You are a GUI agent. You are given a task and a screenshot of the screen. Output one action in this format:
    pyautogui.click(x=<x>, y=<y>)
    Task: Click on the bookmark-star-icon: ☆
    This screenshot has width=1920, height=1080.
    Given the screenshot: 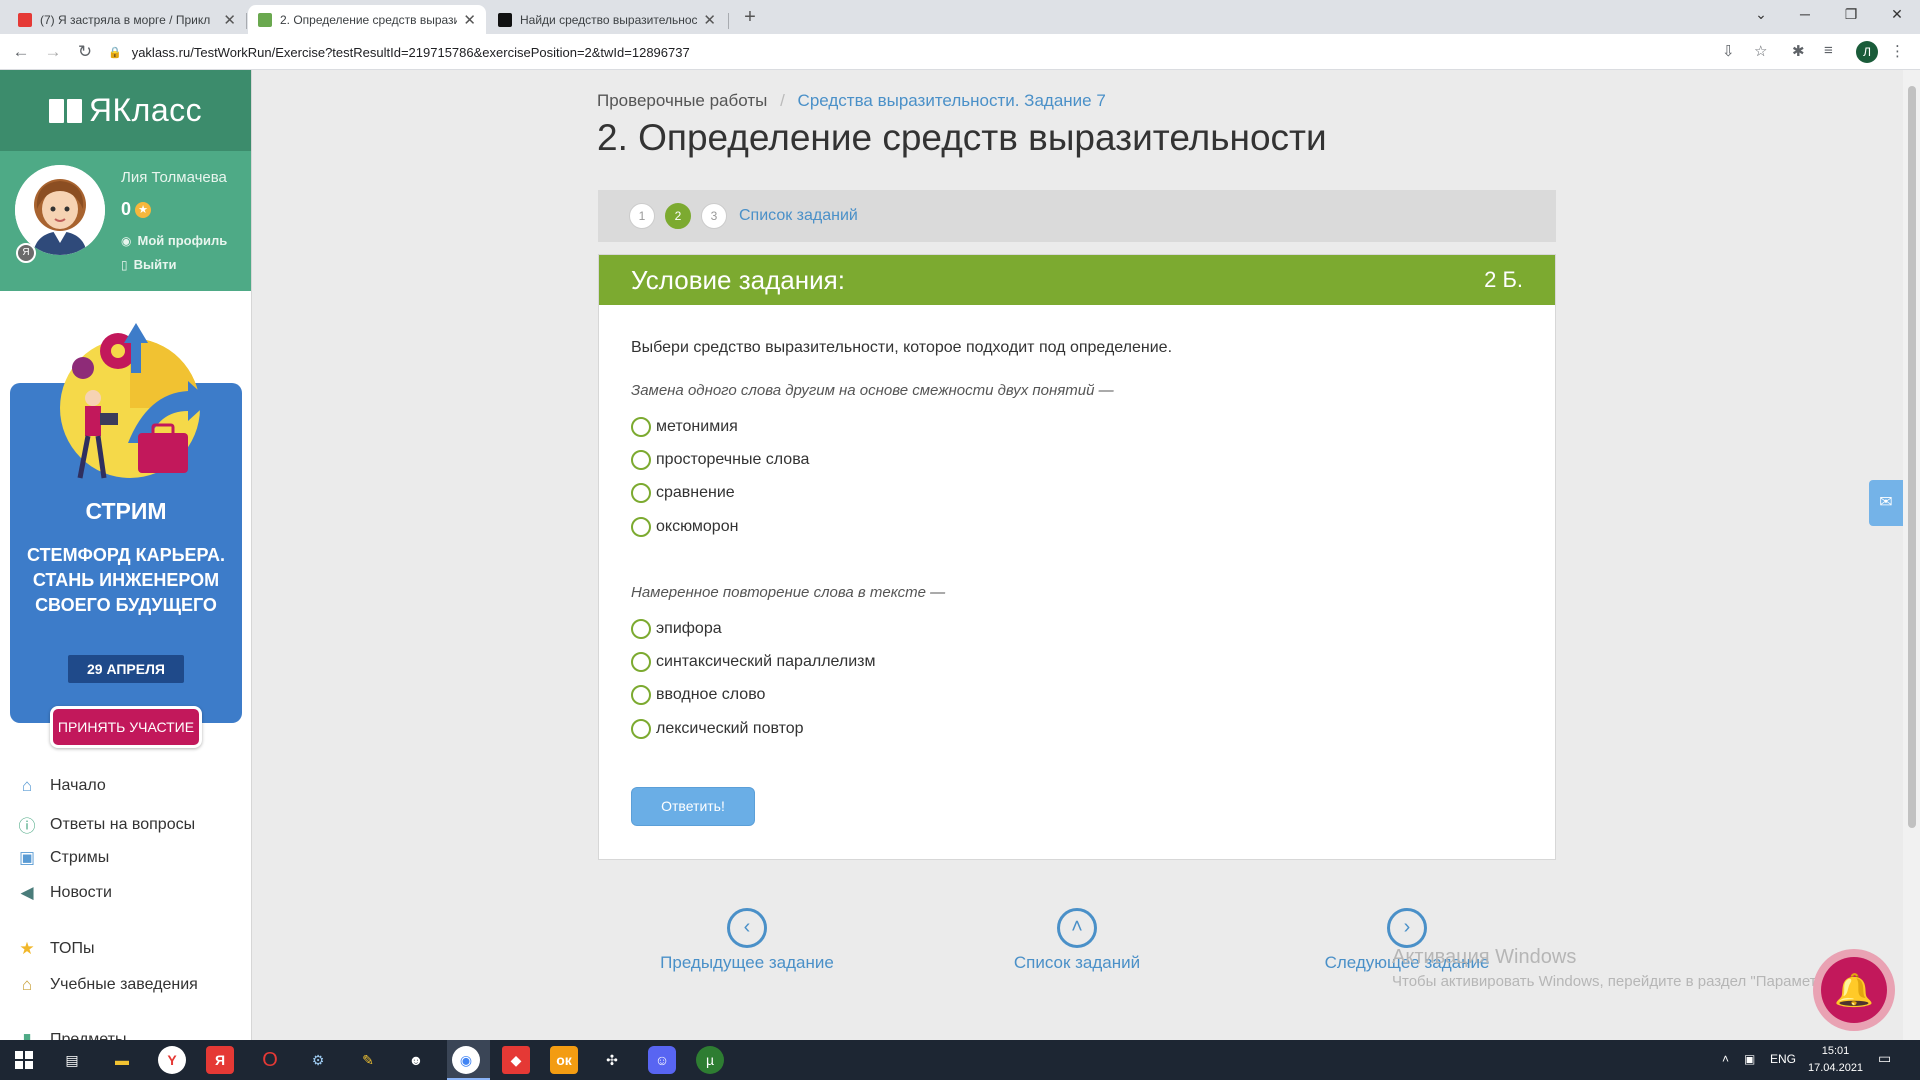 What is the action you would take?
    pyautogui.click(x=1760, y=51)
    